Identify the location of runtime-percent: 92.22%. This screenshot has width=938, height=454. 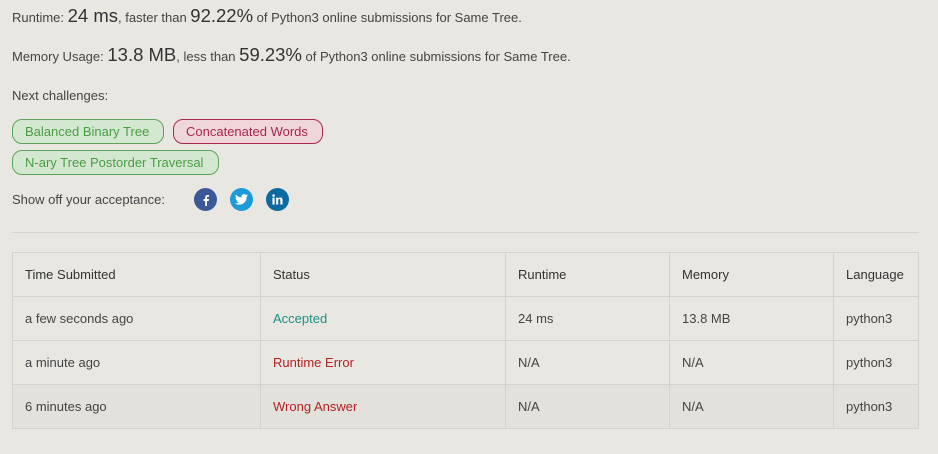
(222, 15).